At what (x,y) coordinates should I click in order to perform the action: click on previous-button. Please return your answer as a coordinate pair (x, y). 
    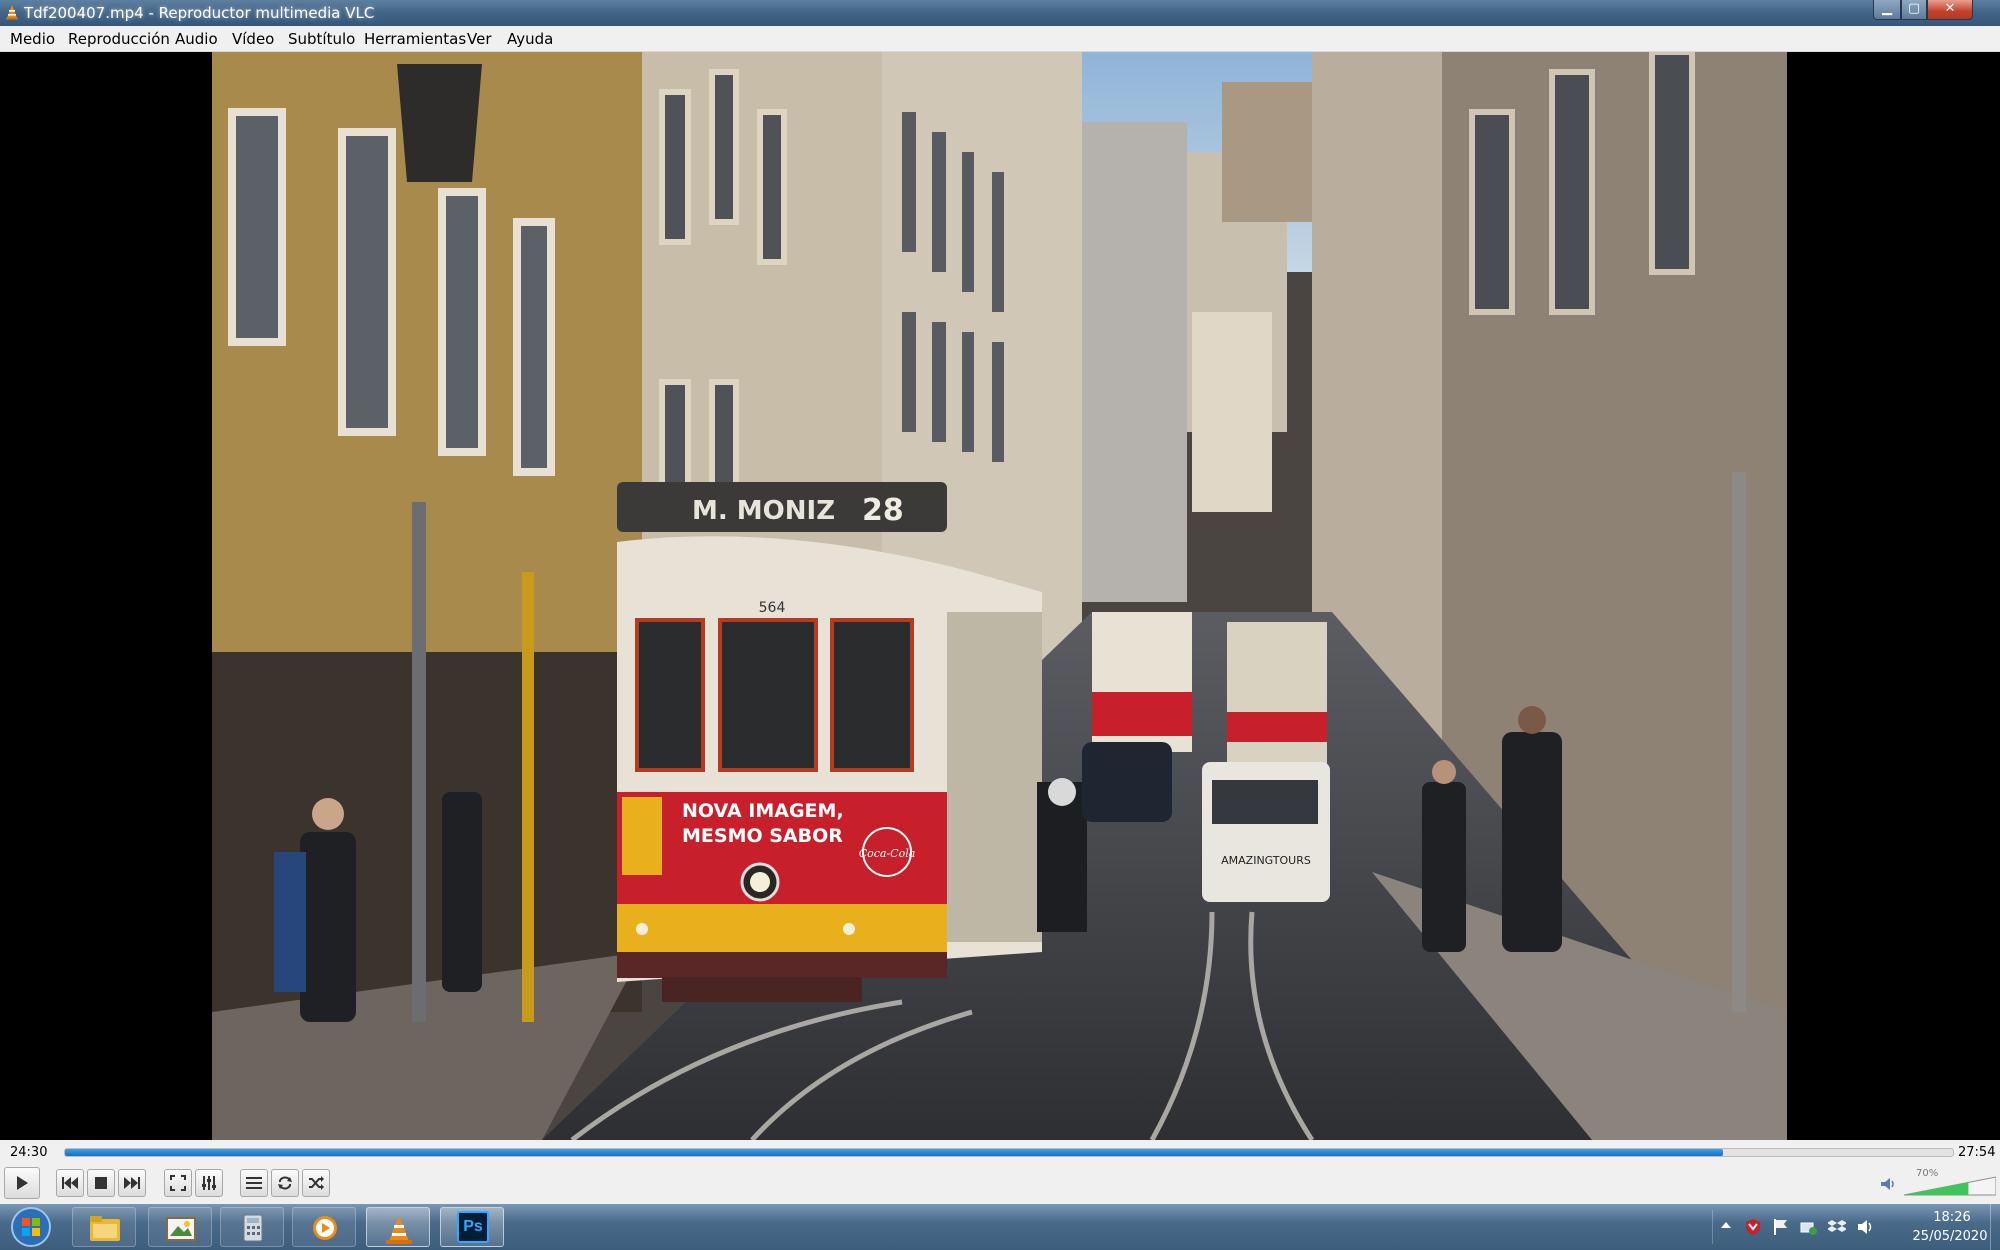
    Looking at the image, I should click on (70, 1183).